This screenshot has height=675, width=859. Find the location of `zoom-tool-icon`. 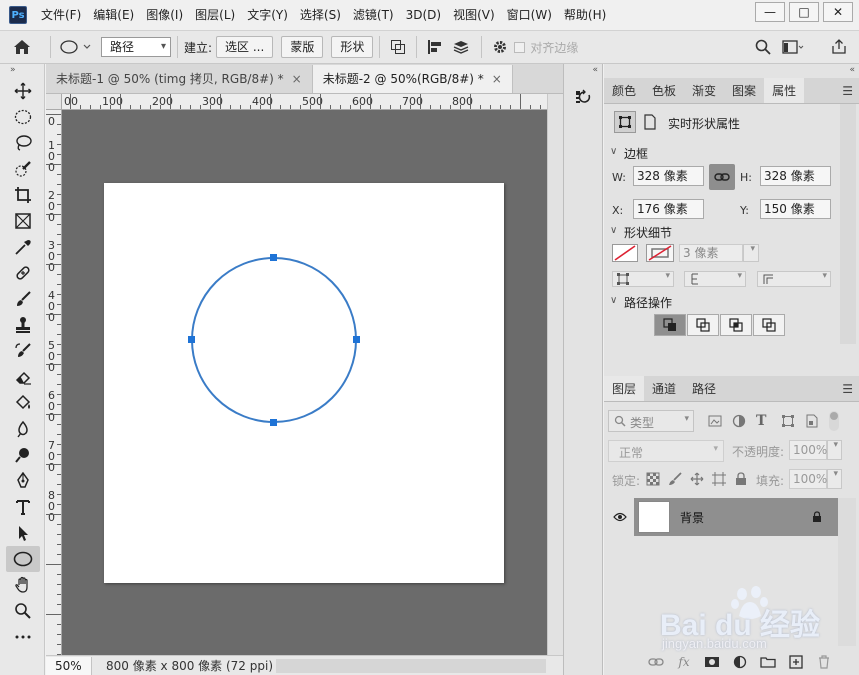

zoom-tool-icon is located at coordinates (23, 611).